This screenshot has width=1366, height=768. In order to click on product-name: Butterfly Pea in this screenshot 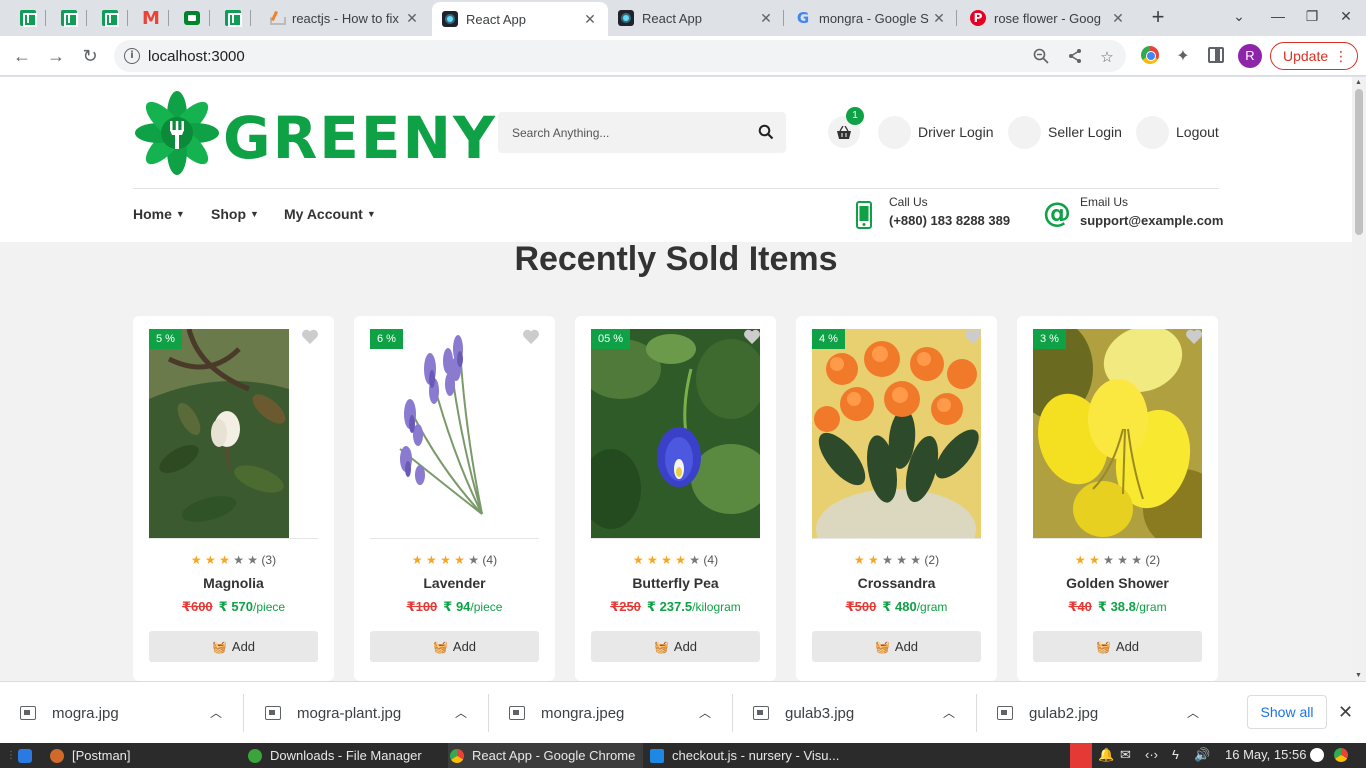, I will do `click(675, 583)`.